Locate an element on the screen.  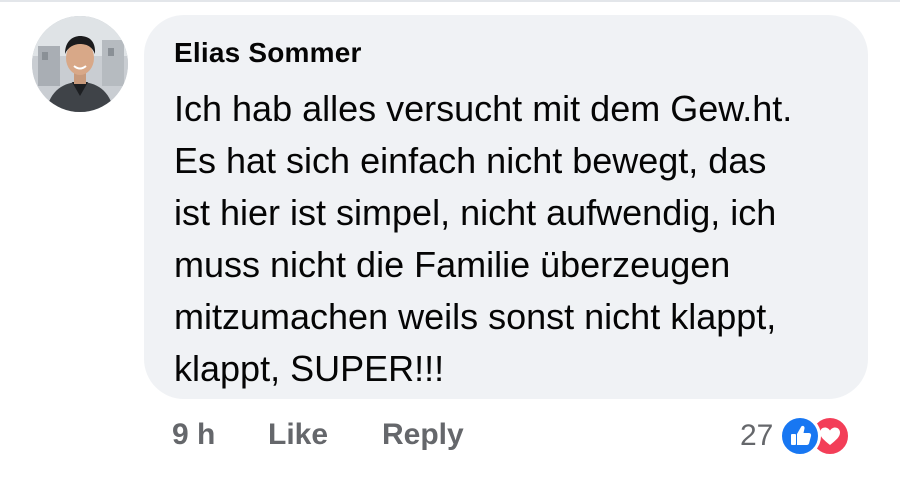
author-name: Elias Sommer is located at coordinates (268, 53).